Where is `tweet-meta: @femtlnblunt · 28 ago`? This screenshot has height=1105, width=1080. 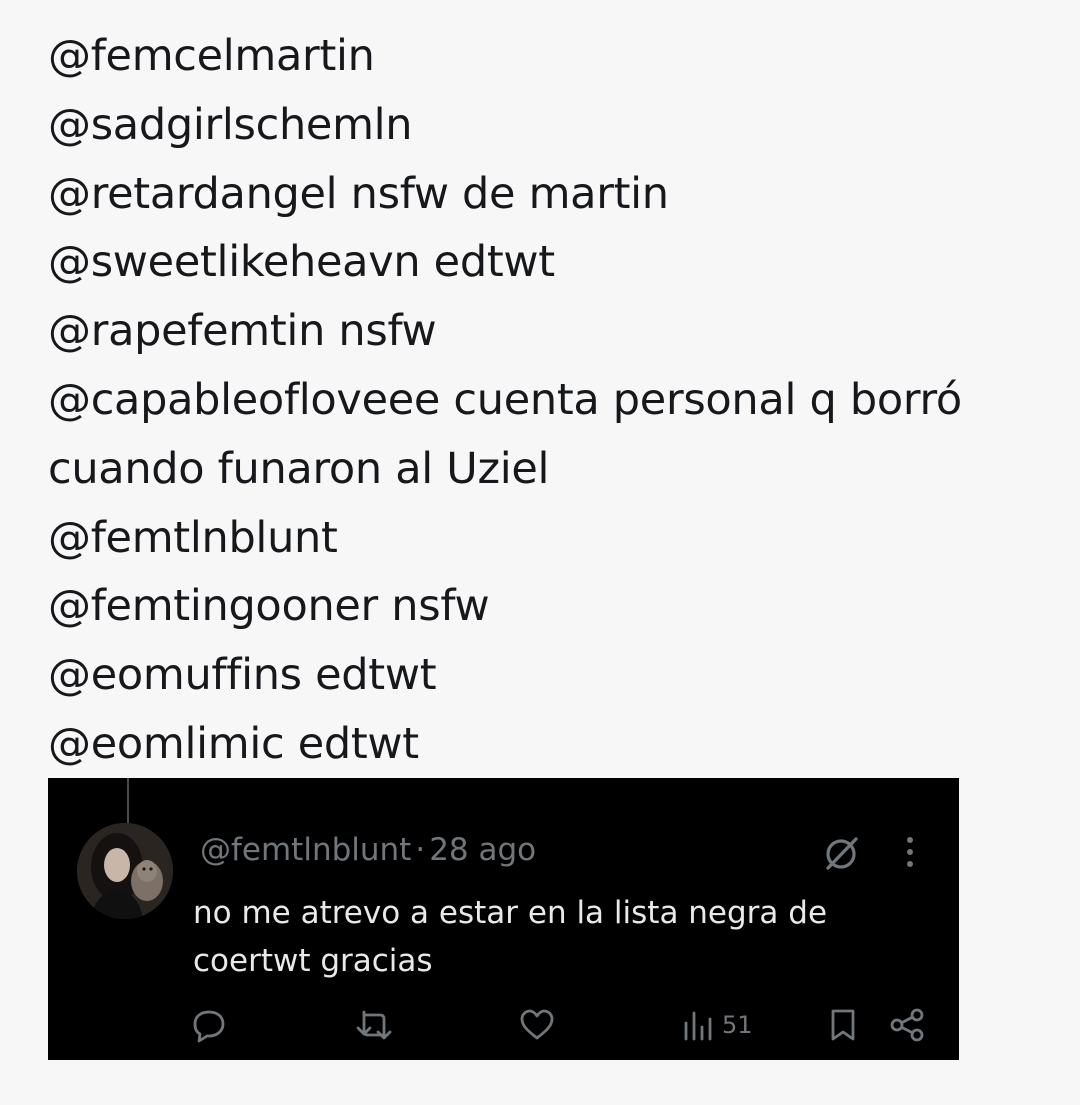 tweet-meta: @femtlnblunt · 28 ago is located at coordinates (368, 850).